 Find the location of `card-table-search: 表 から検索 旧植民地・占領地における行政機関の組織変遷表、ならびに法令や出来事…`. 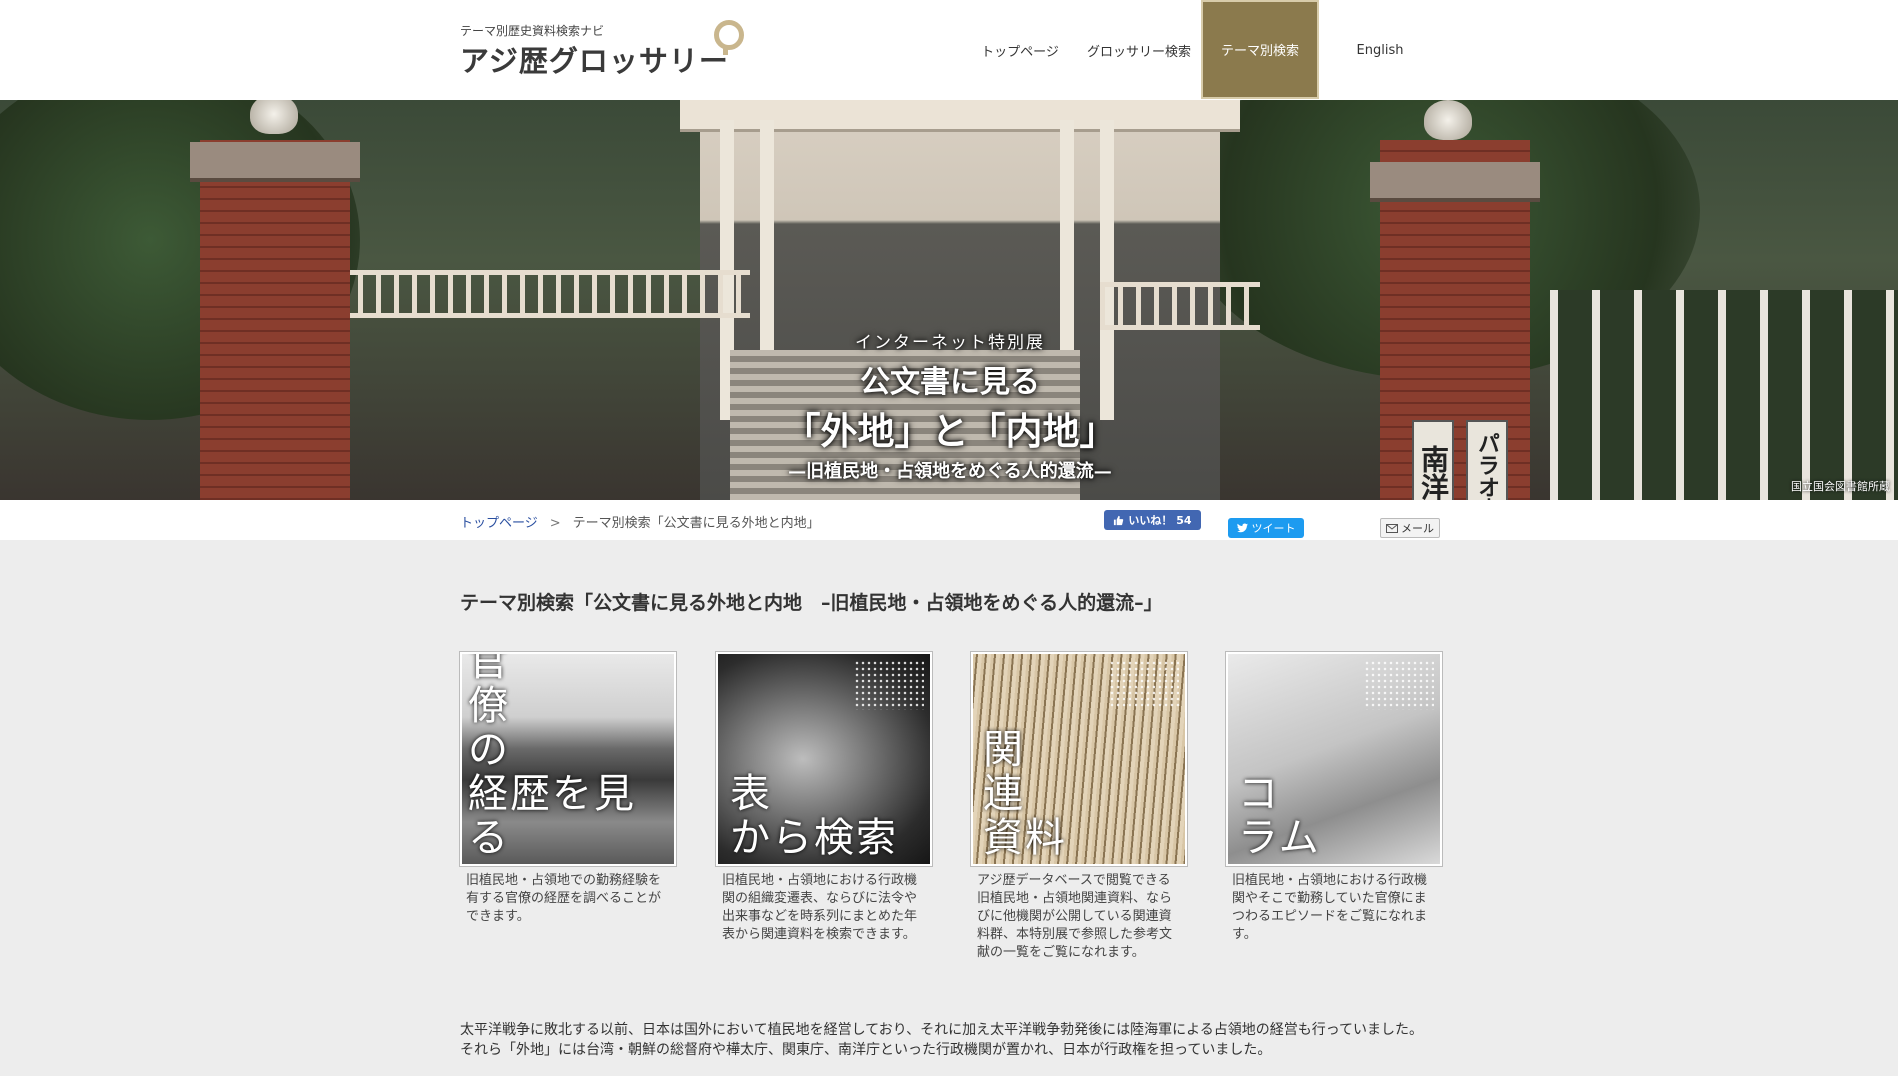

card-table-search: 表 から検索 旧植民地・占領地における行政機関の組織変遷表、ならびに法令や出来事… is located at coordinates (824, 797).